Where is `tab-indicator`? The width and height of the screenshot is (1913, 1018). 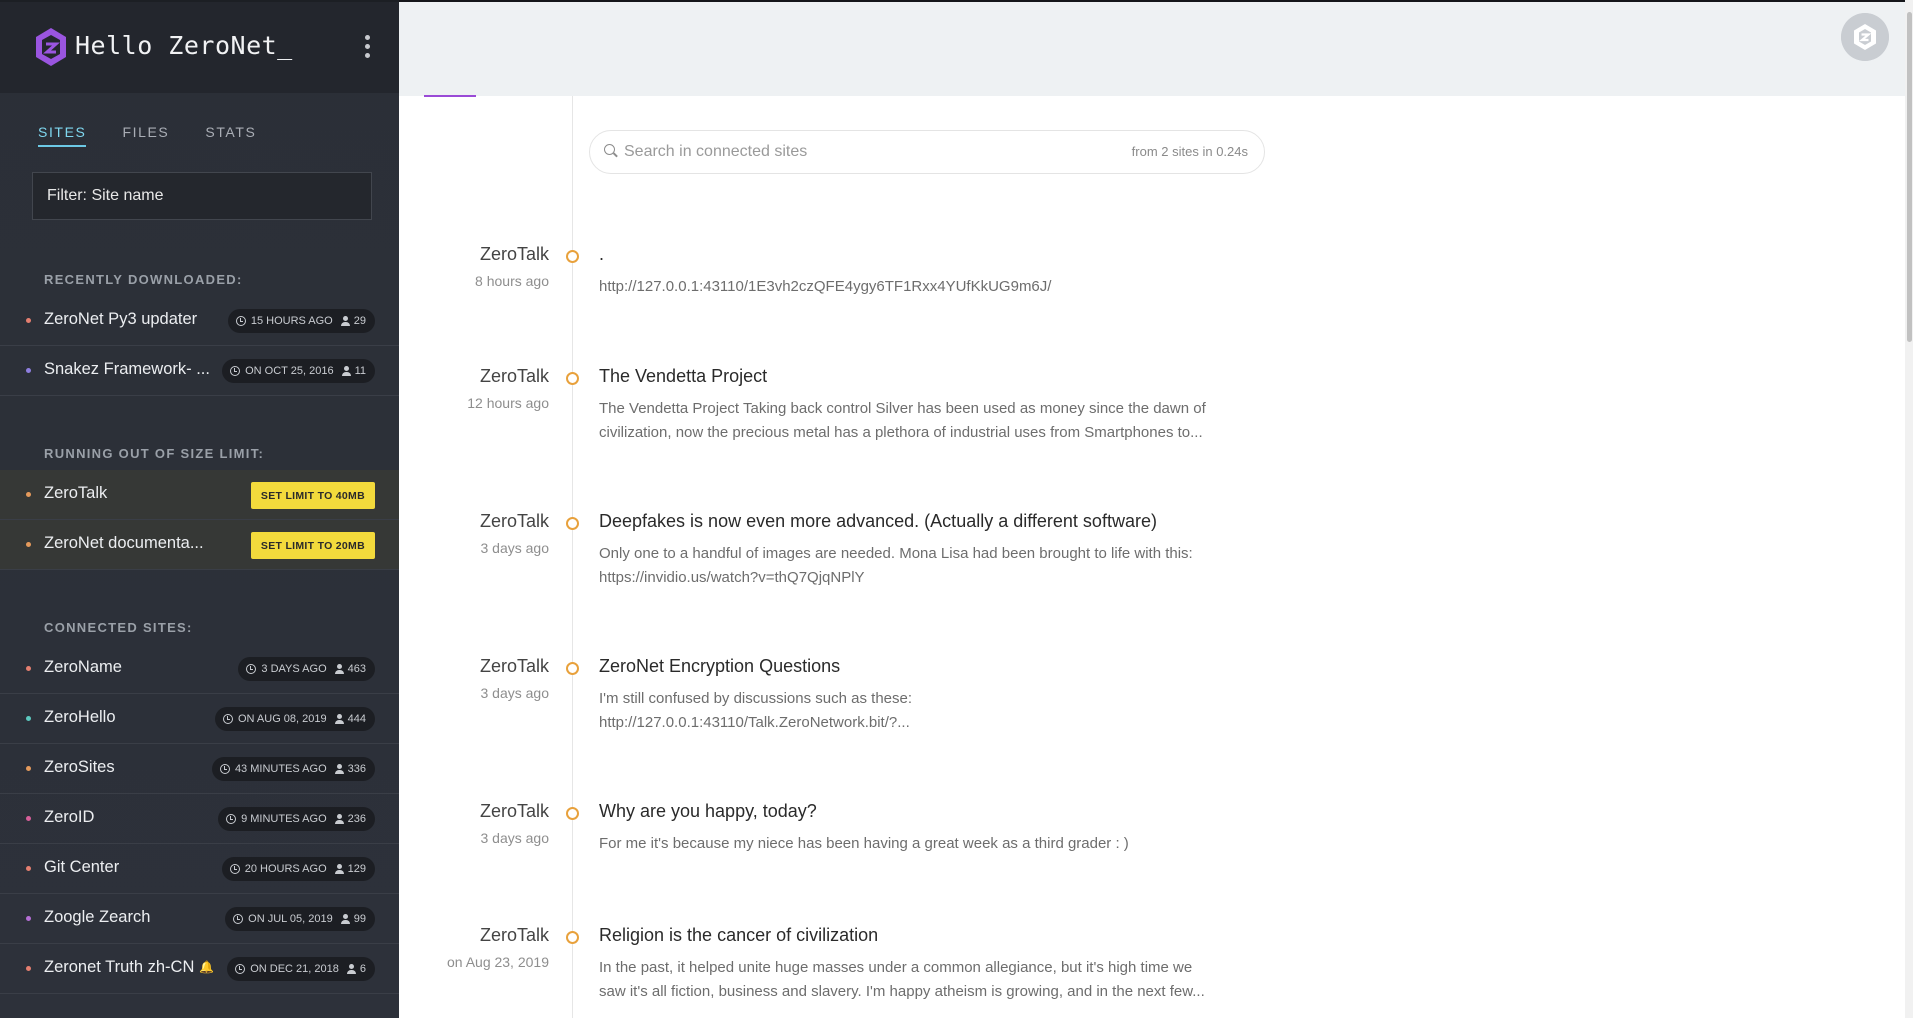 tab-indicator is located at coordinates (450, 96).